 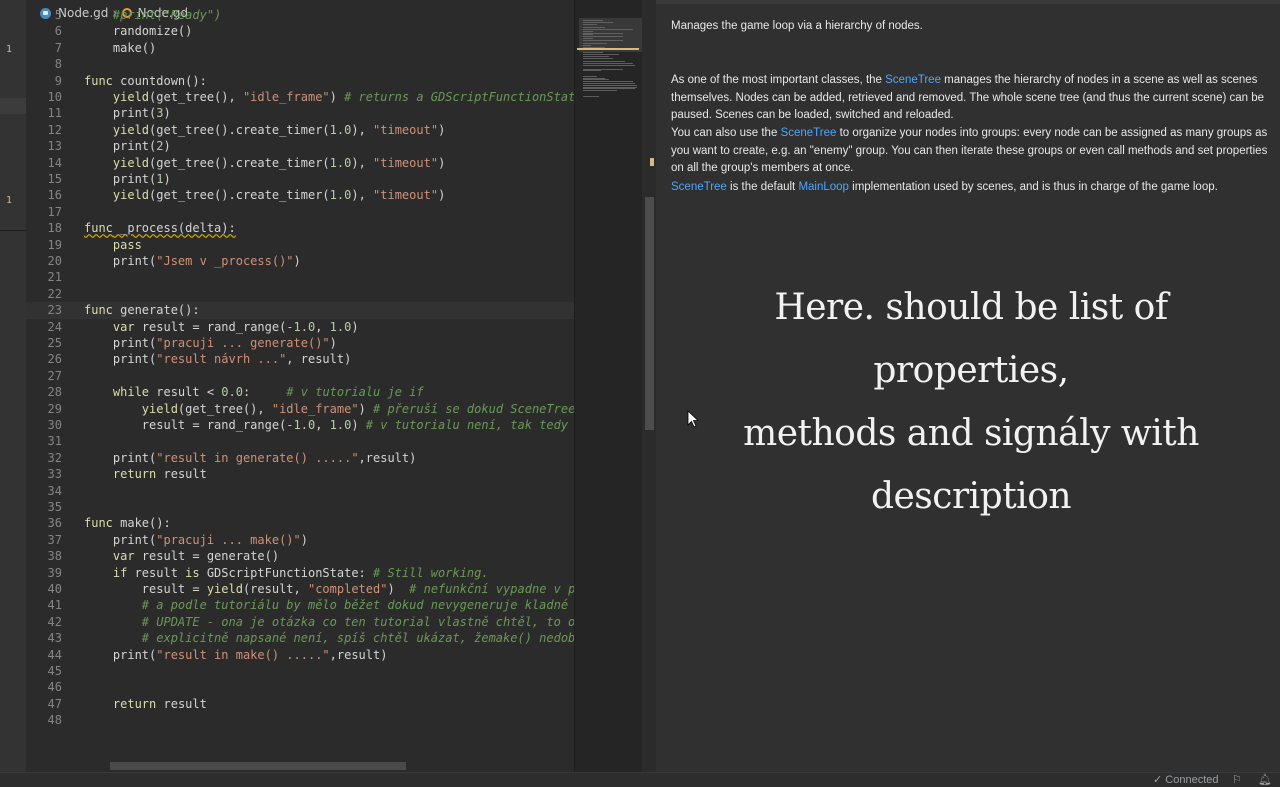 What do you see at coordinates (54, 687) in the screenshot?
I see `line-number: 46` at bounding box center [54, 687].